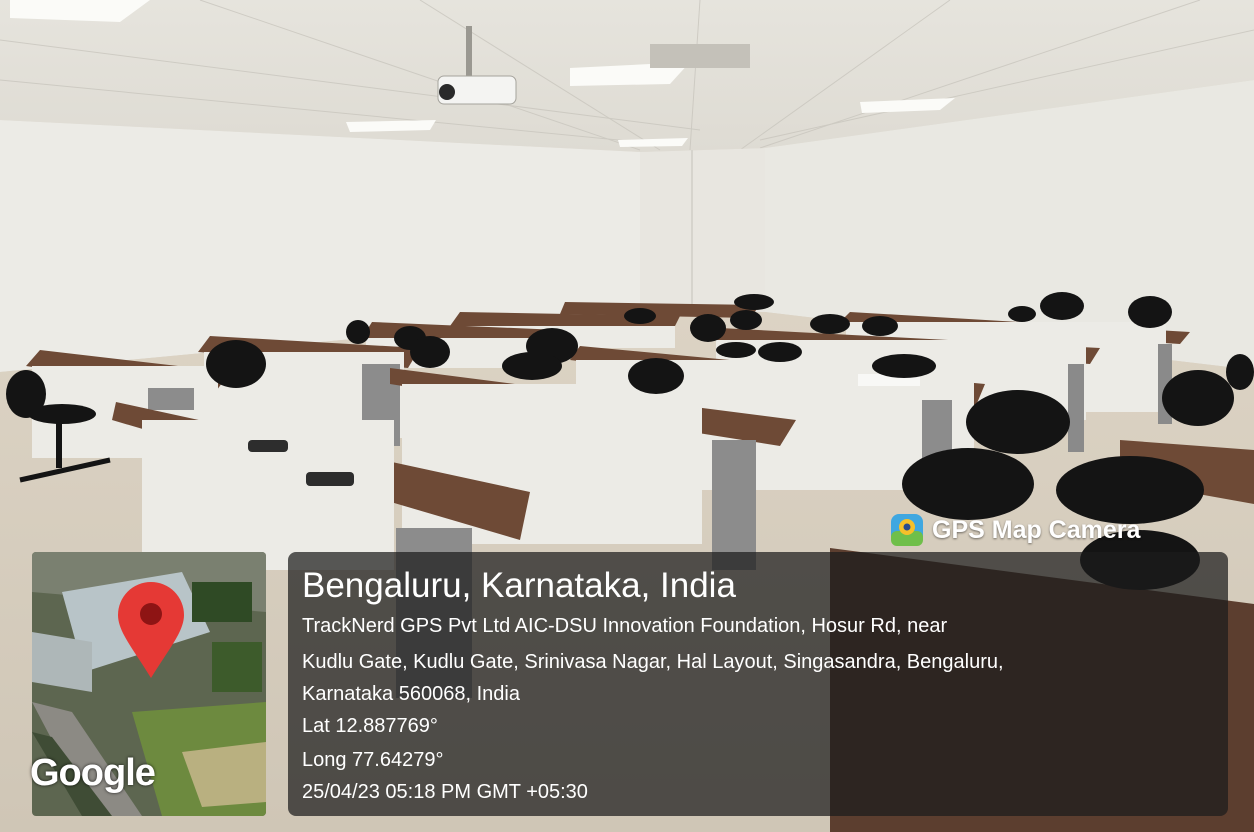  I want to click on google-logo: Google, so click(93, 773).